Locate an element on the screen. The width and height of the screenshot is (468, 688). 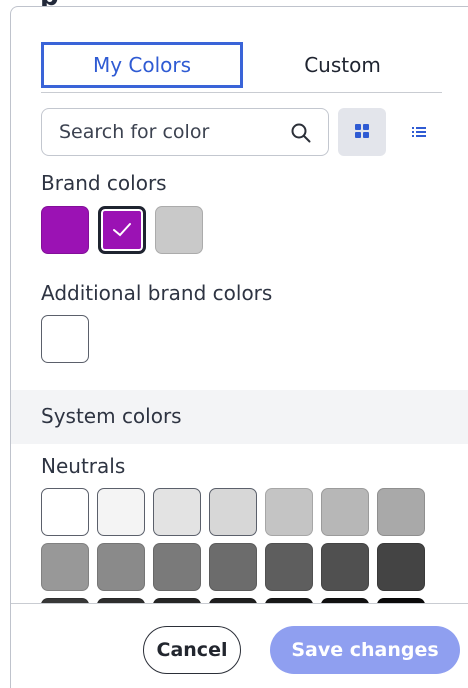
list-view-button is located at coordinates (419, 132).